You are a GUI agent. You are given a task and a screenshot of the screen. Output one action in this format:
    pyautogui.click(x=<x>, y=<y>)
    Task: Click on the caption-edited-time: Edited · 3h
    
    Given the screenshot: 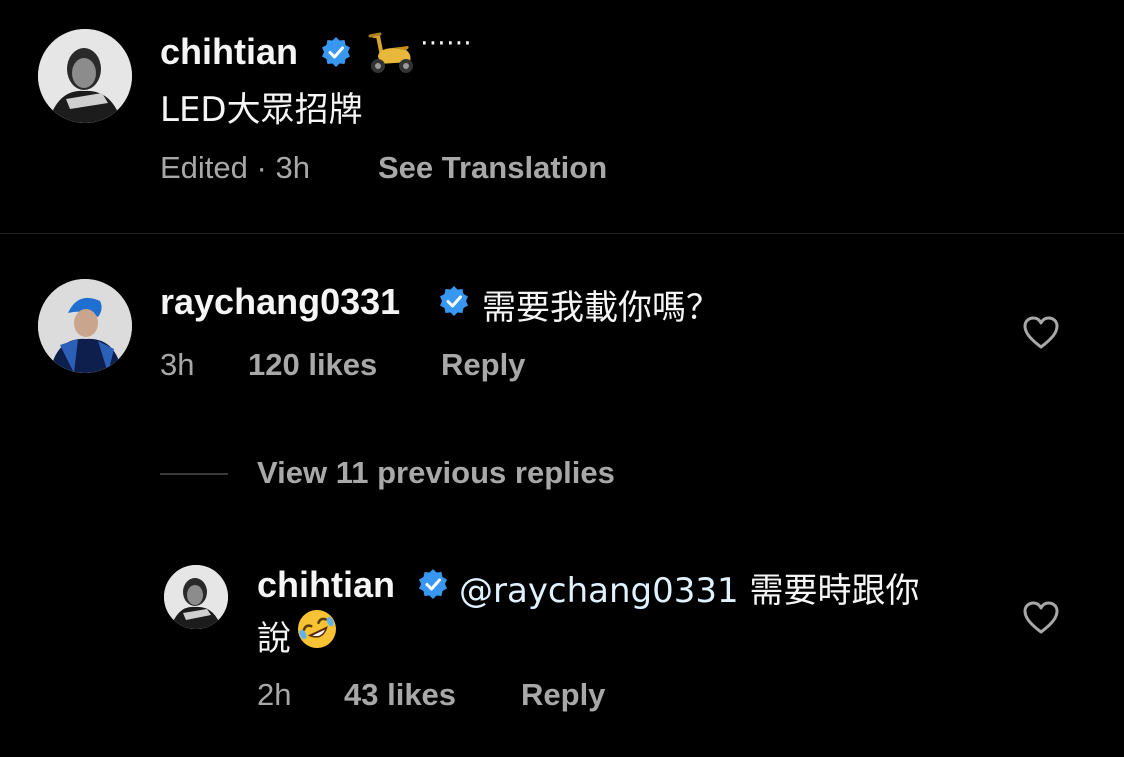 What is the action you would take?
    pyautogui.click(x=235, y=167)
    